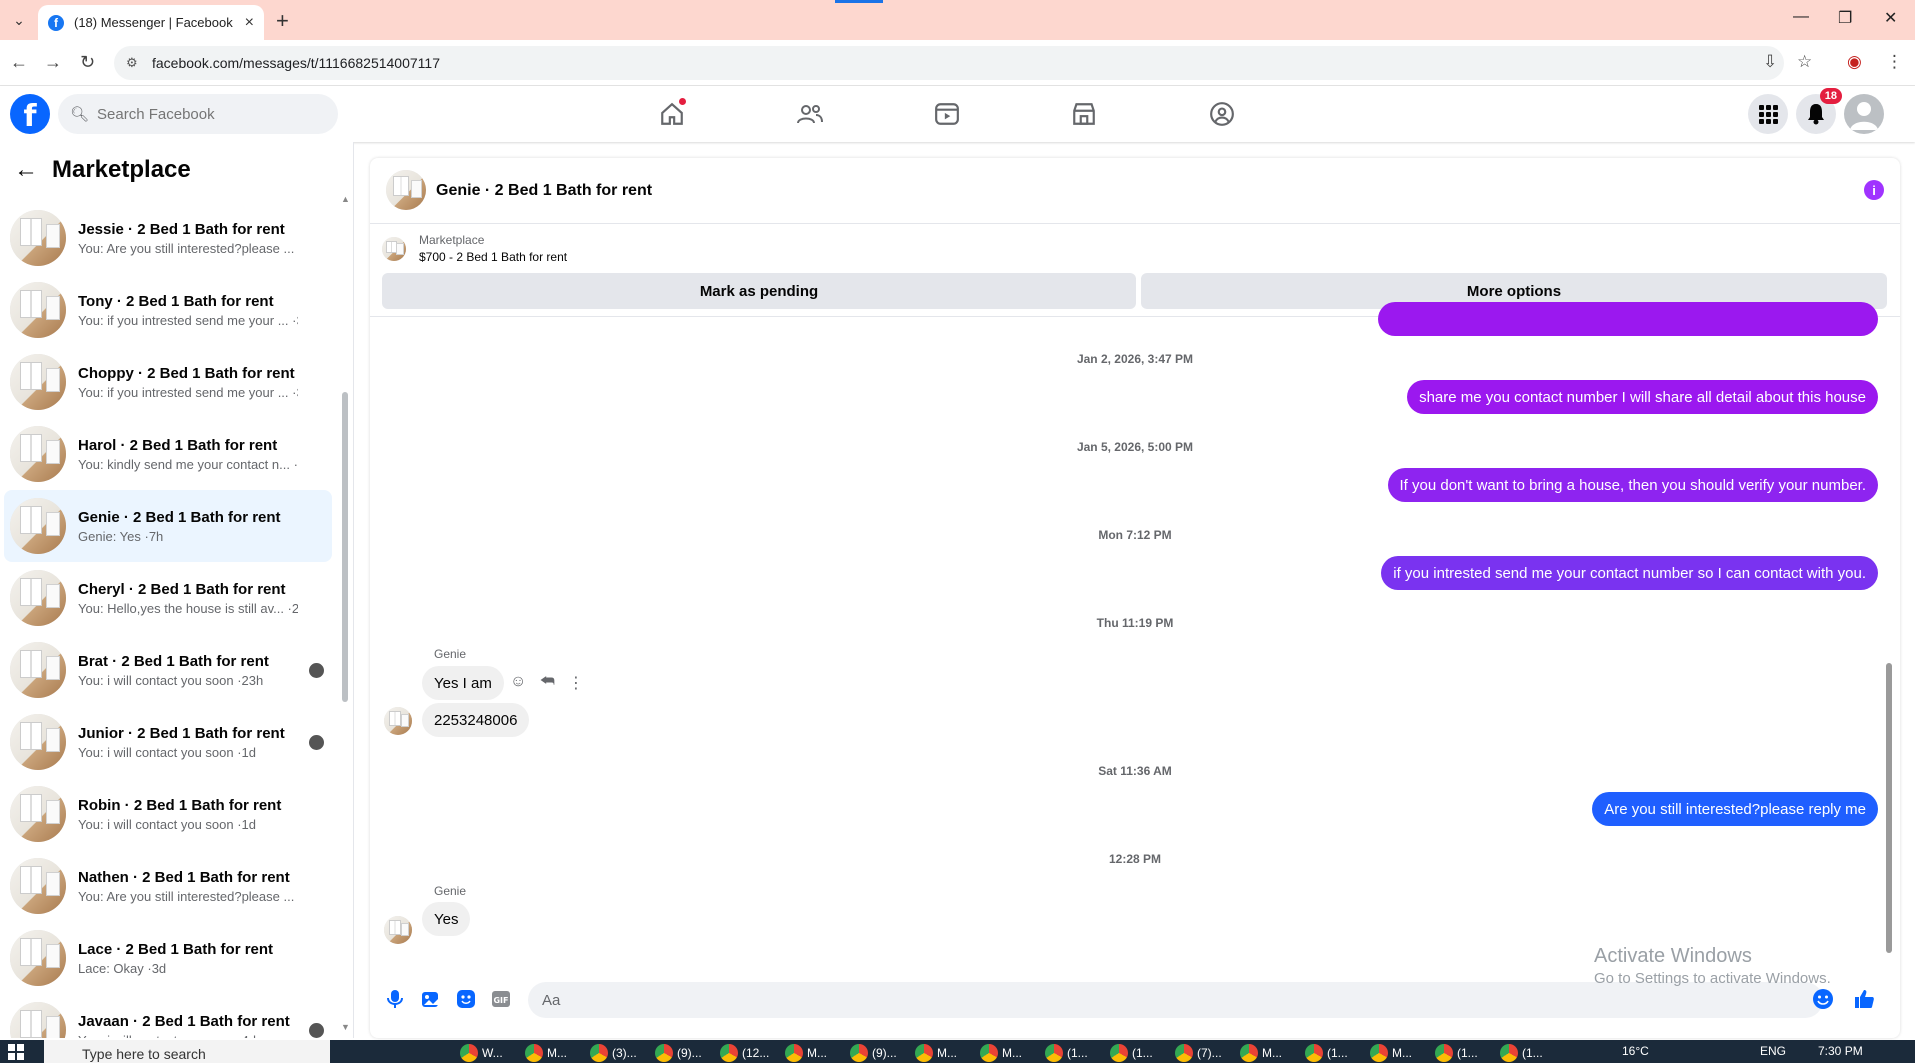 This screenshot has height=1063, width=1915. I want to click on chat-scrollbar, so click(1889, 808).